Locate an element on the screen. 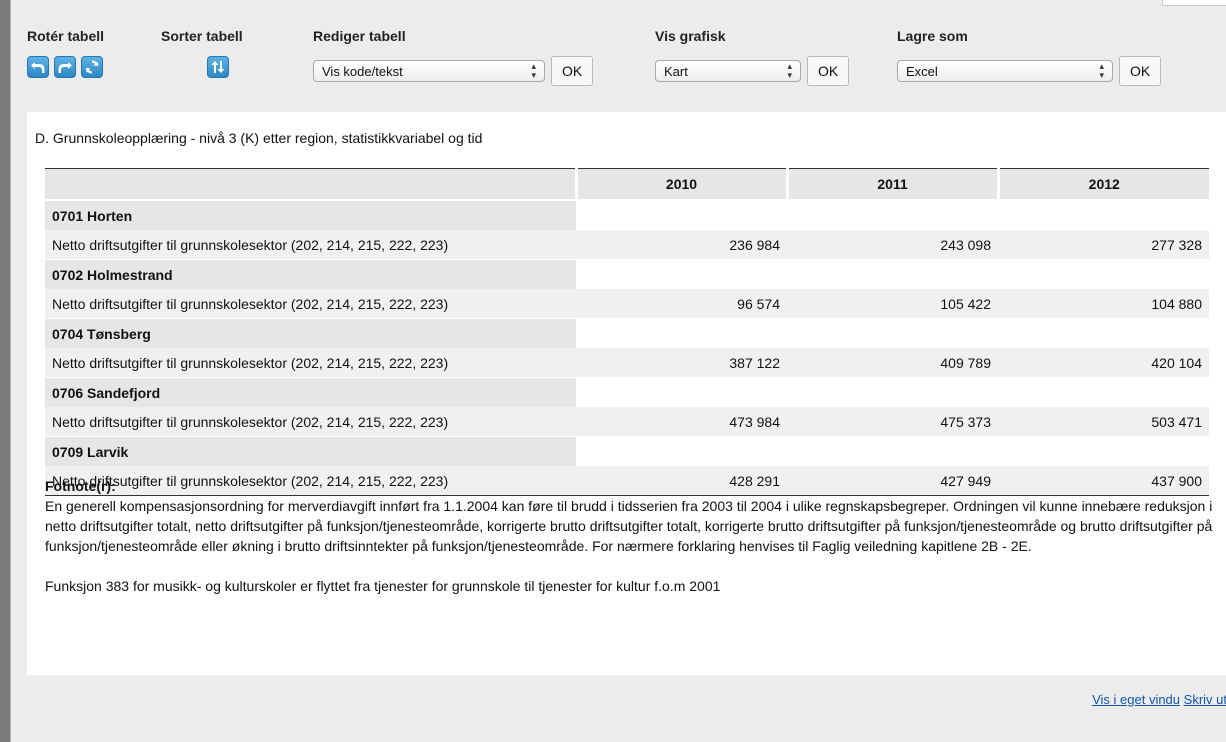  region-row: 0704 Tønsberg is located at coordinates (627, 333).